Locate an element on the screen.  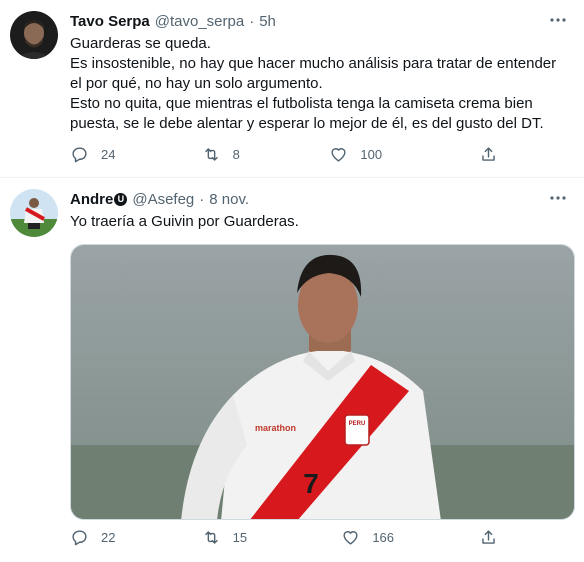
retweet-count: 8 is located at coordinates (236, 154).